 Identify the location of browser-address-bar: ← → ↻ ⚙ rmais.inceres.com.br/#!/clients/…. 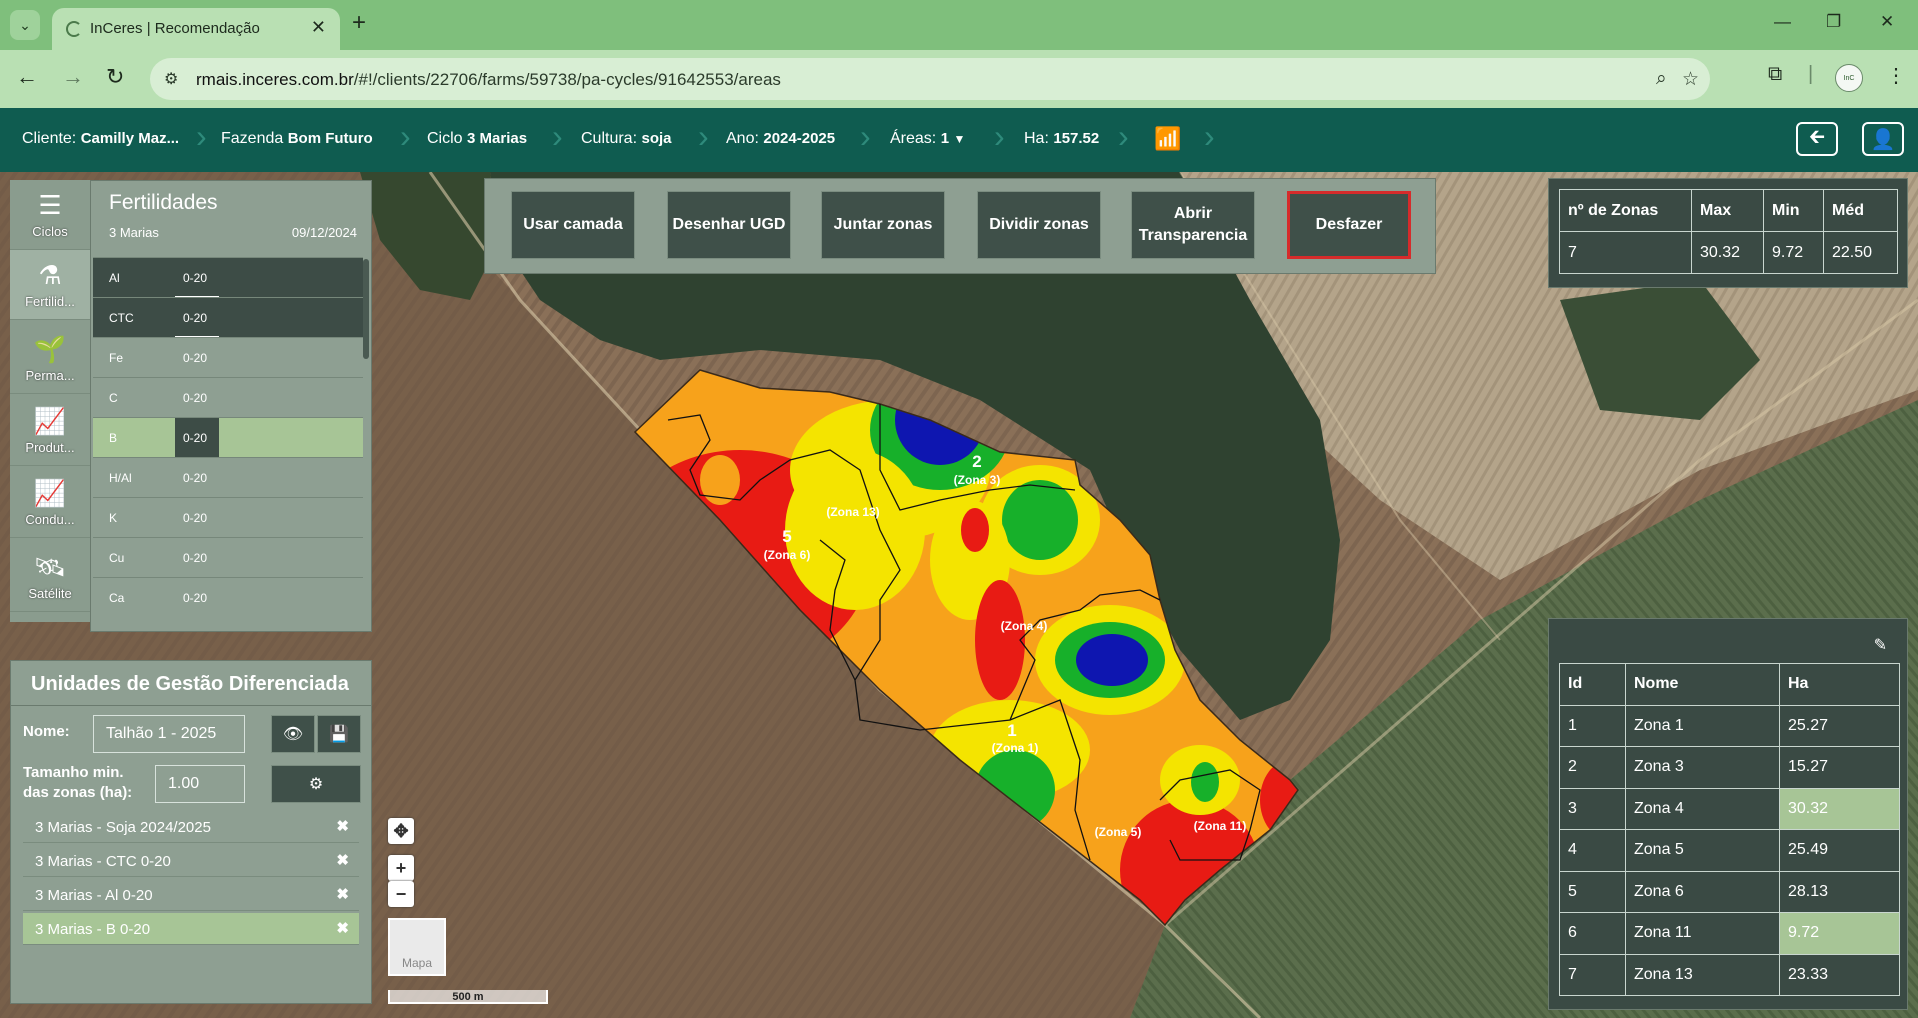
(959, 79).